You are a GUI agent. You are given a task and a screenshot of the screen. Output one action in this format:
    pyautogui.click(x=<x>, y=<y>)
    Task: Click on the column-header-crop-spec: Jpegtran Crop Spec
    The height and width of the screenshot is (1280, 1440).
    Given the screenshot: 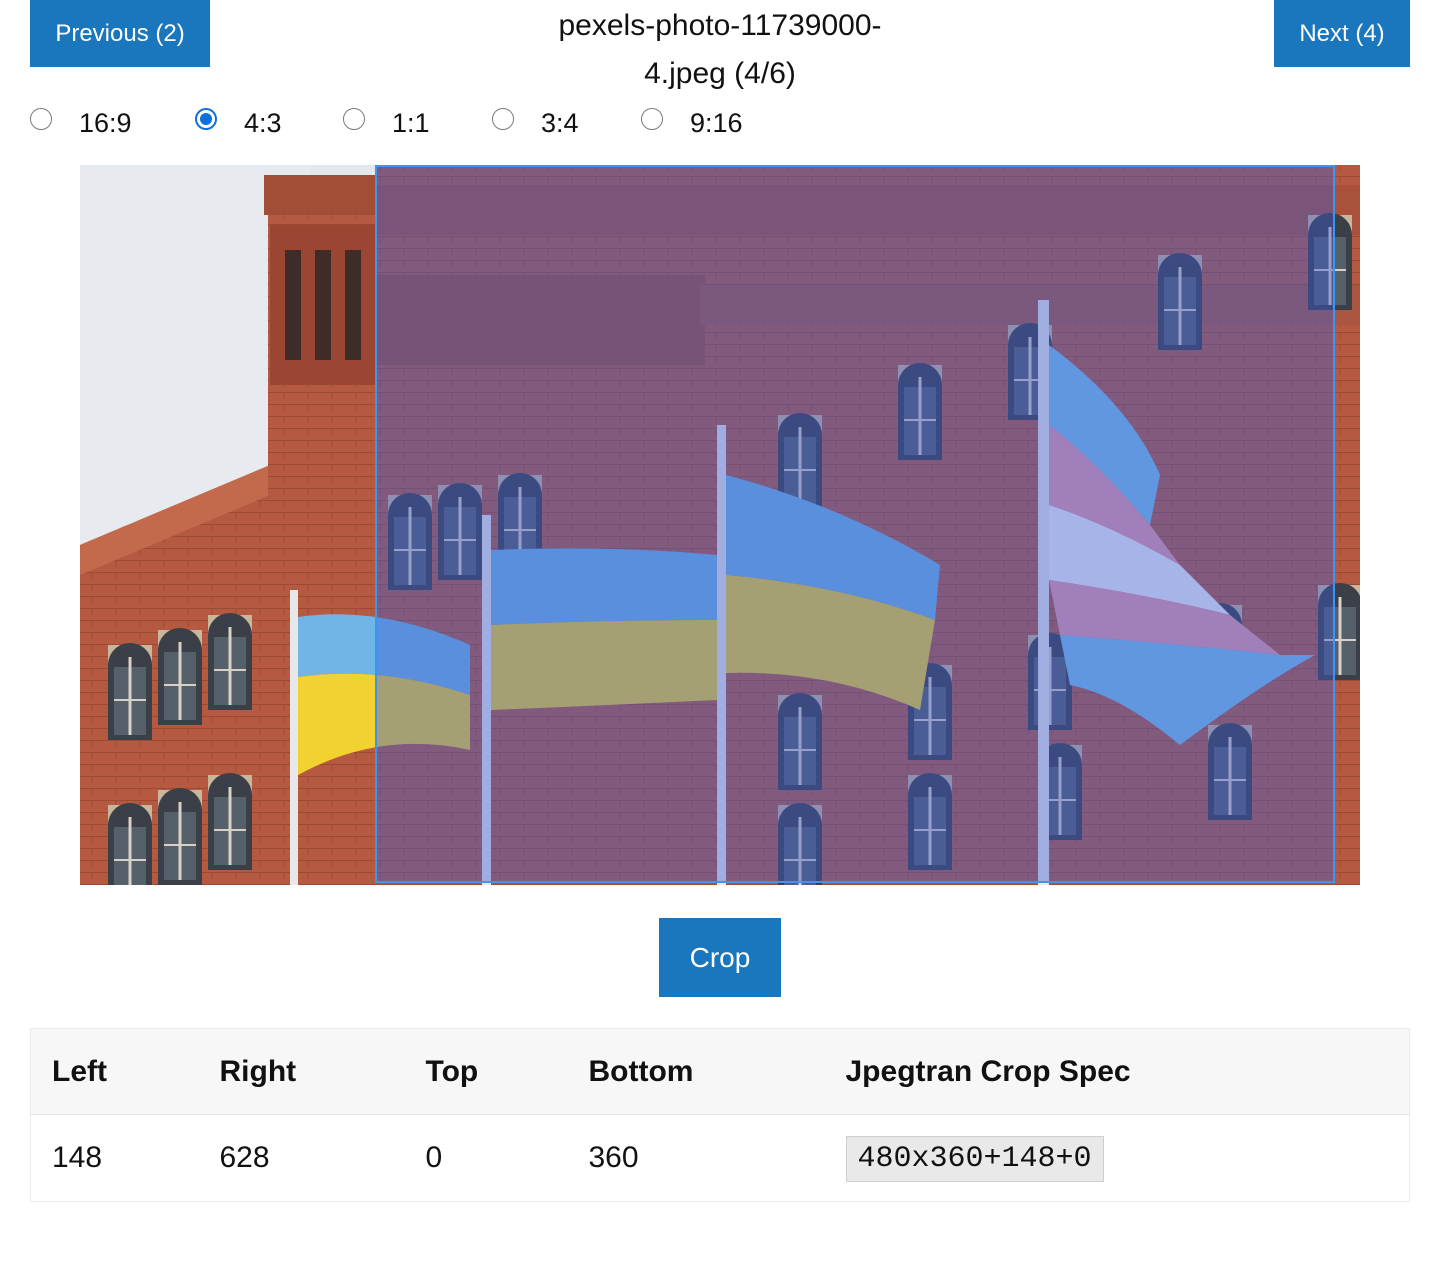 What is the action you would take?
    pyautogui.click(x=988, y=1071)
    